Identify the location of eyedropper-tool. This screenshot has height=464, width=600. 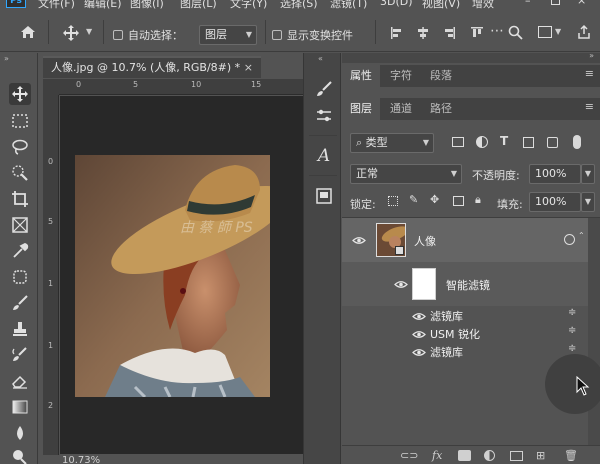
(20, 251).